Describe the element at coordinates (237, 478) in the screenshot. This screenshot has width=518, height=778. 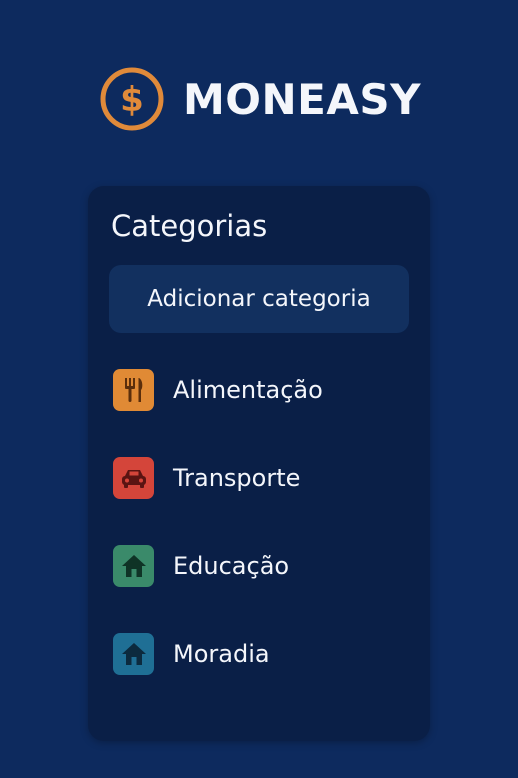
I see `category-label: Transporte` at that location.